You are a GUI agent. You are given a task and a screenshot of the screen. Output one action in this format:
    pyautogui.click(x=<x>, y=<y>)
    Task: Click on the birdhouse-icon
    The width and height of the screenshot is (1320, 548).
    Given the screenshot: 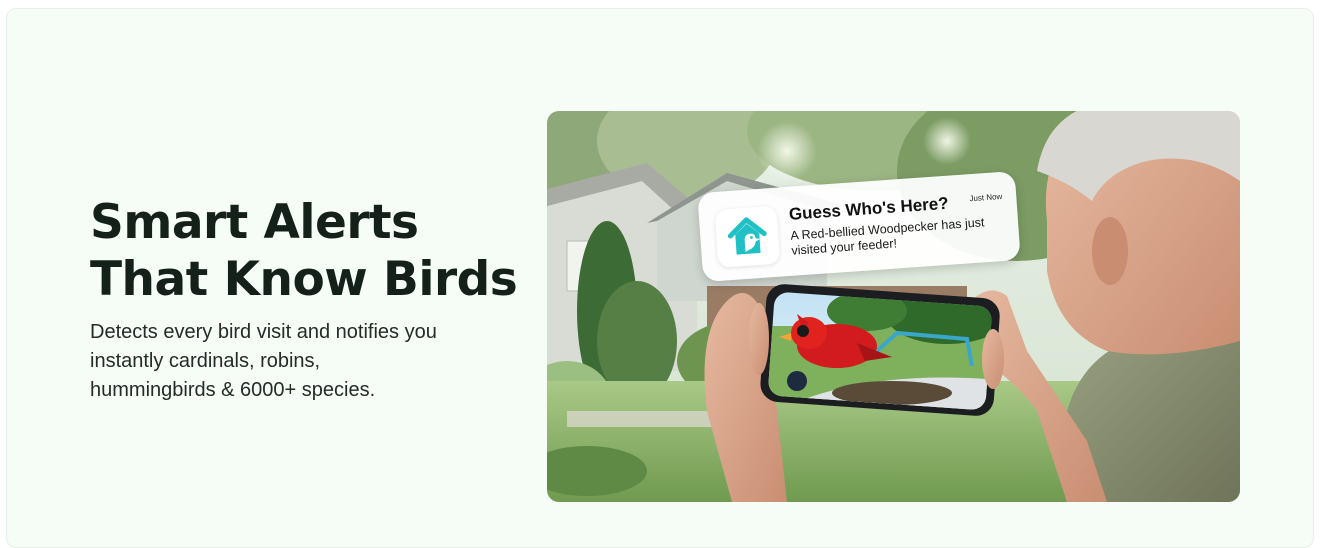 What is the action you would take?
    pyautogui.click(x=747, y=236)
    